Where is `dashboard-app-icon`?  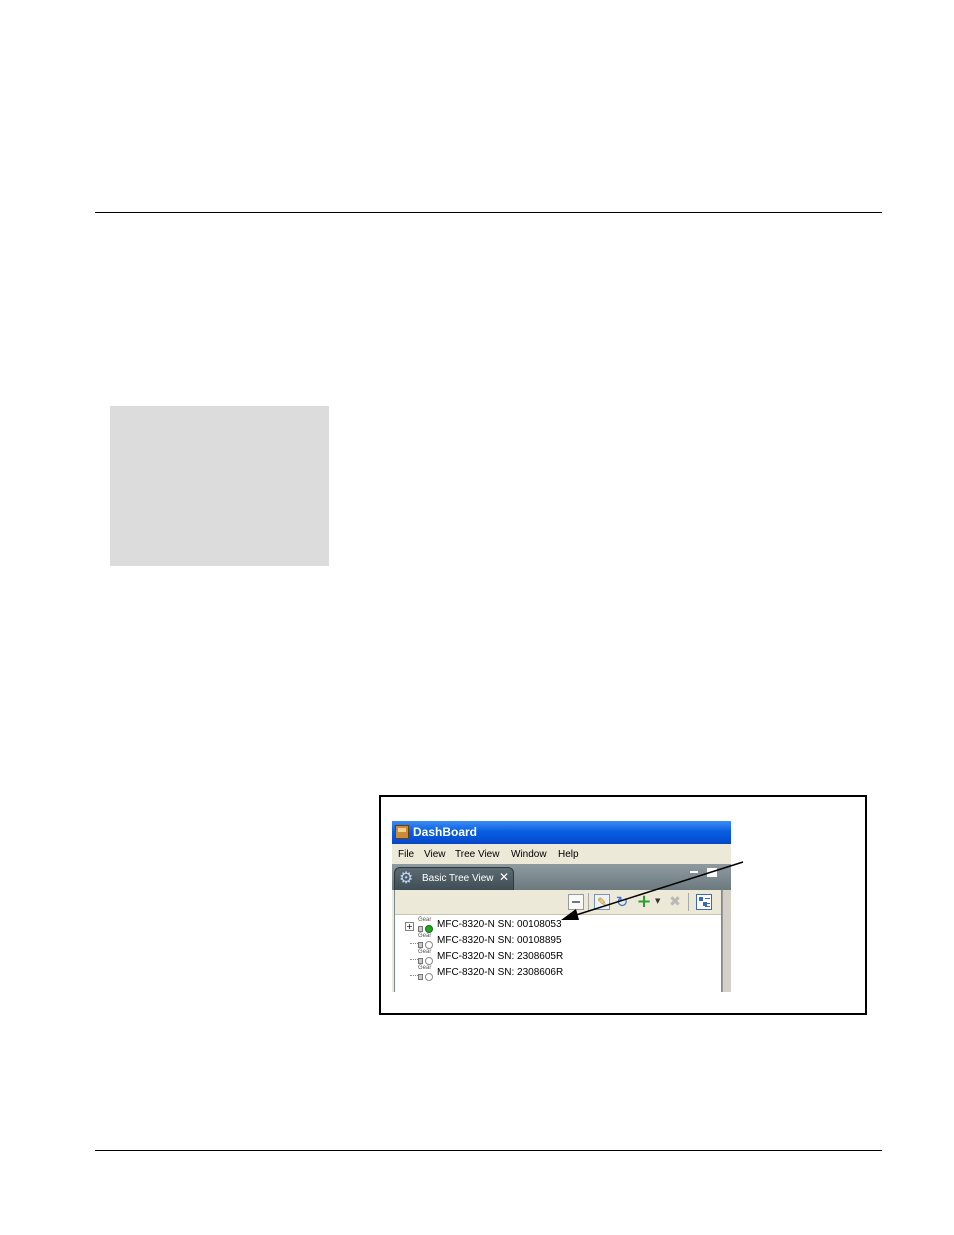 dashboard-app-icon is located at coordinates (402, 832).